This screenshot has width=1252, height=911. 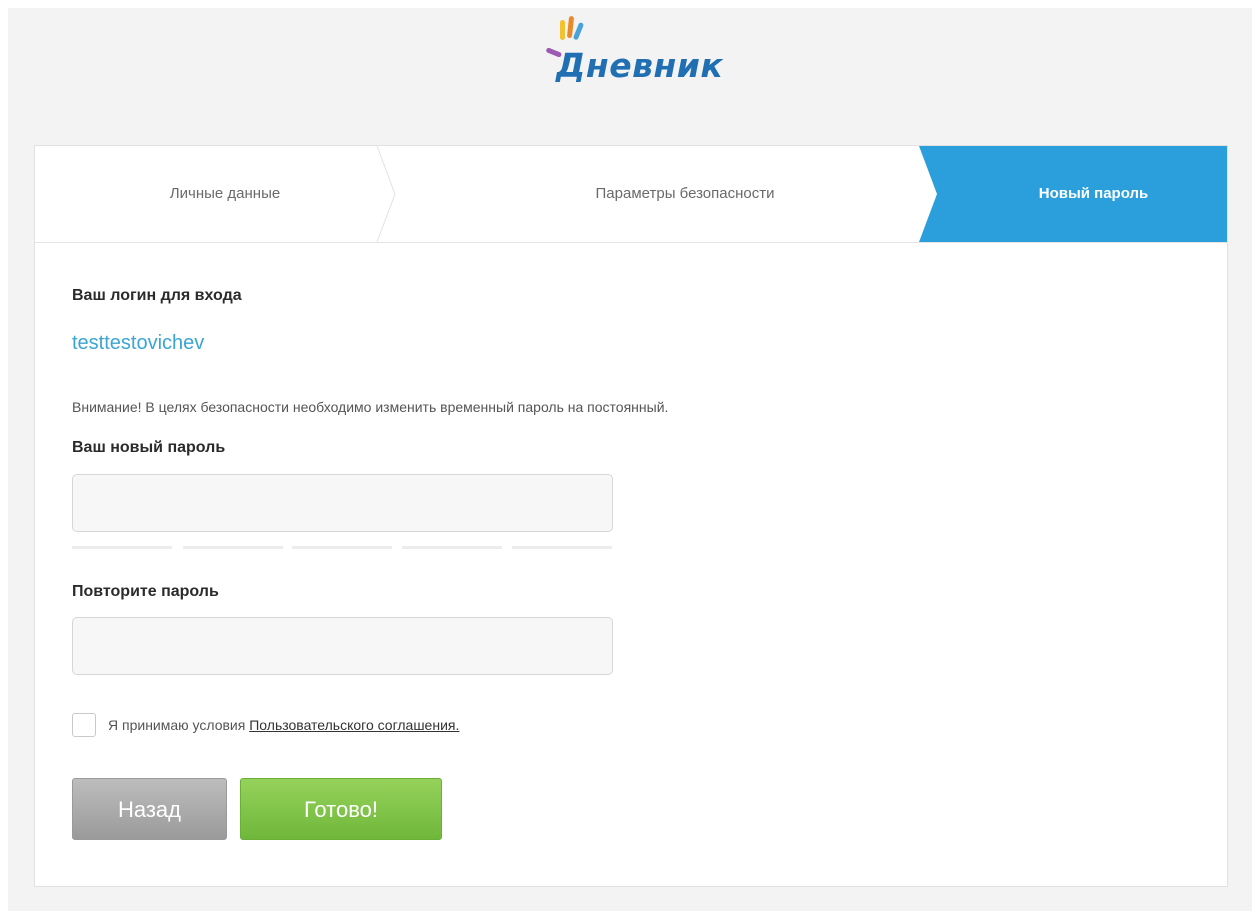 I want to click on back-button: Назад, so click(x=149, y=809).